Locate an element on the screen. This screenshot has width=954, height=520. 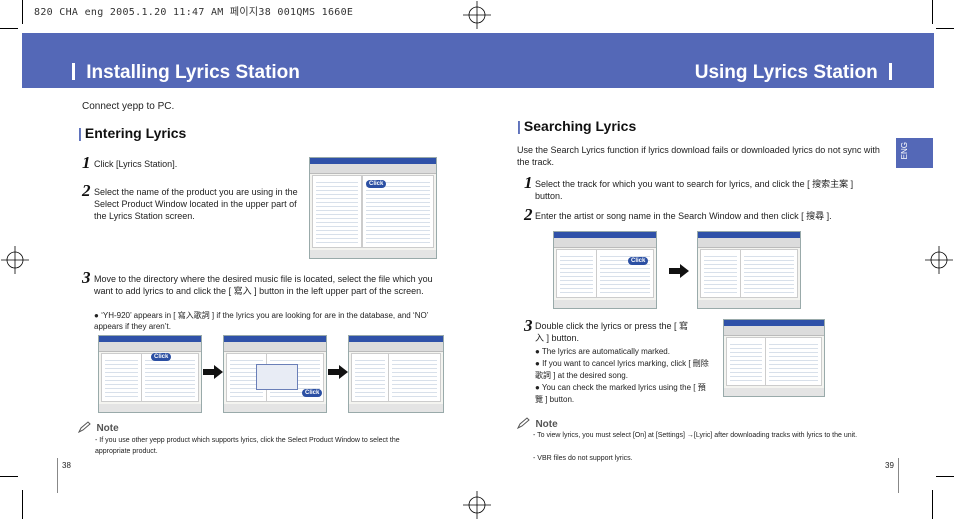
step-text: Click [Lyrics Station]. is located at coordinates (136, 164).